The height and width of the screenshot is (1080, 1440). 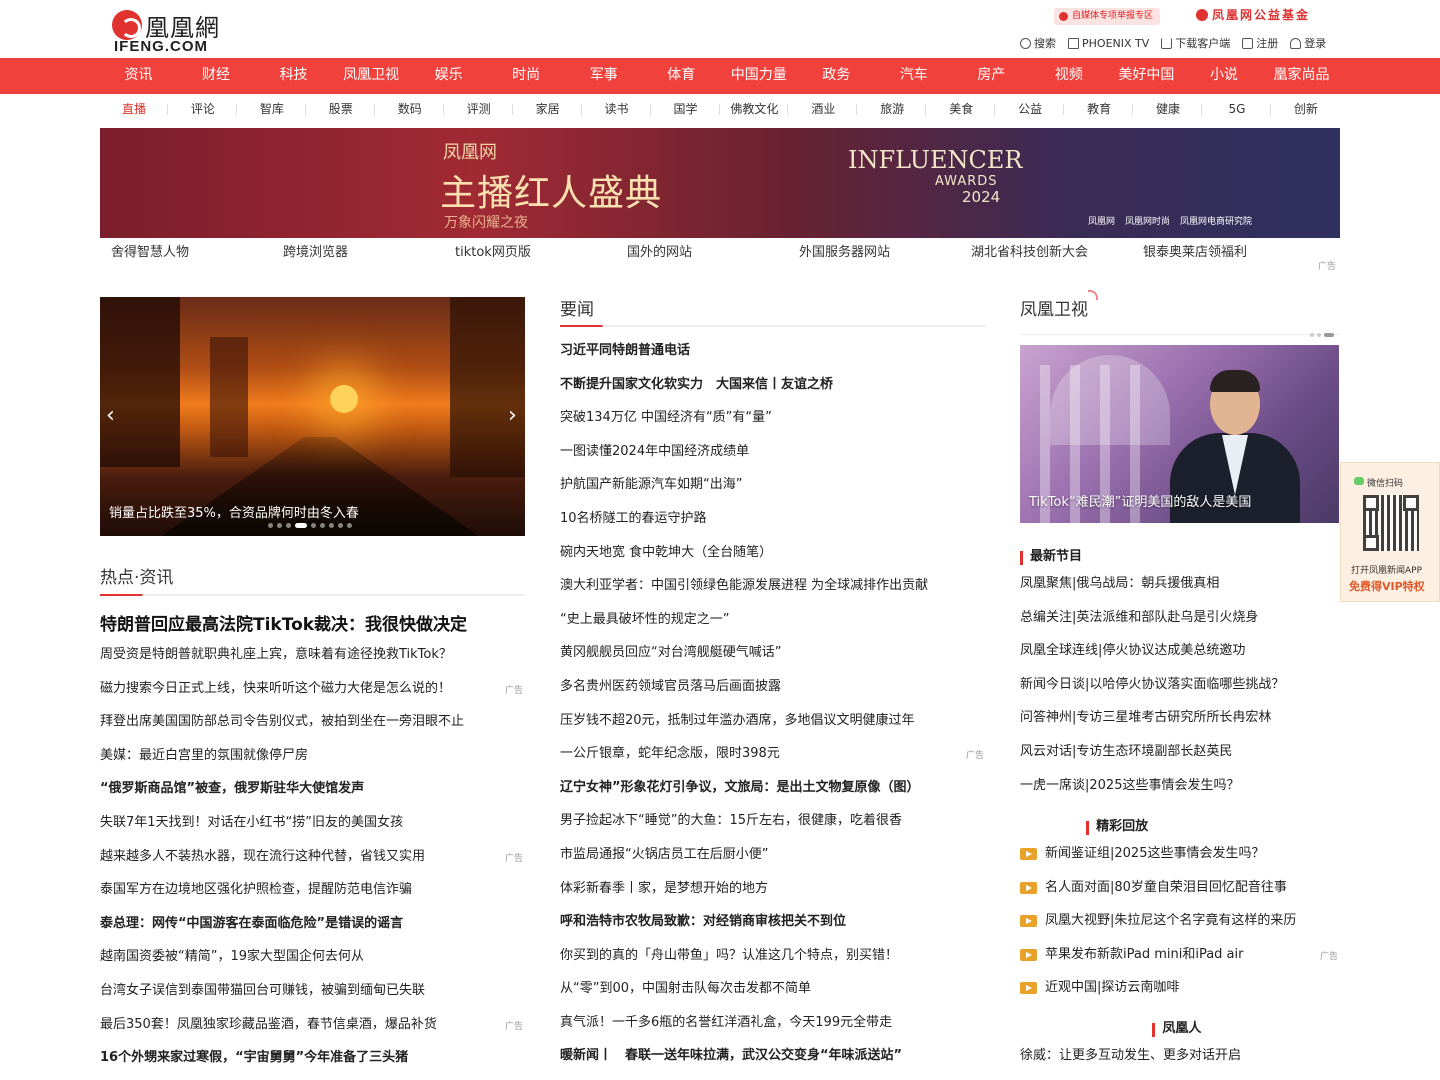 I want to click on news-item: 辽宁女神”形象花灯引争议，文旅局：是出土文物复原像（图）, so click(x=773, y=791).